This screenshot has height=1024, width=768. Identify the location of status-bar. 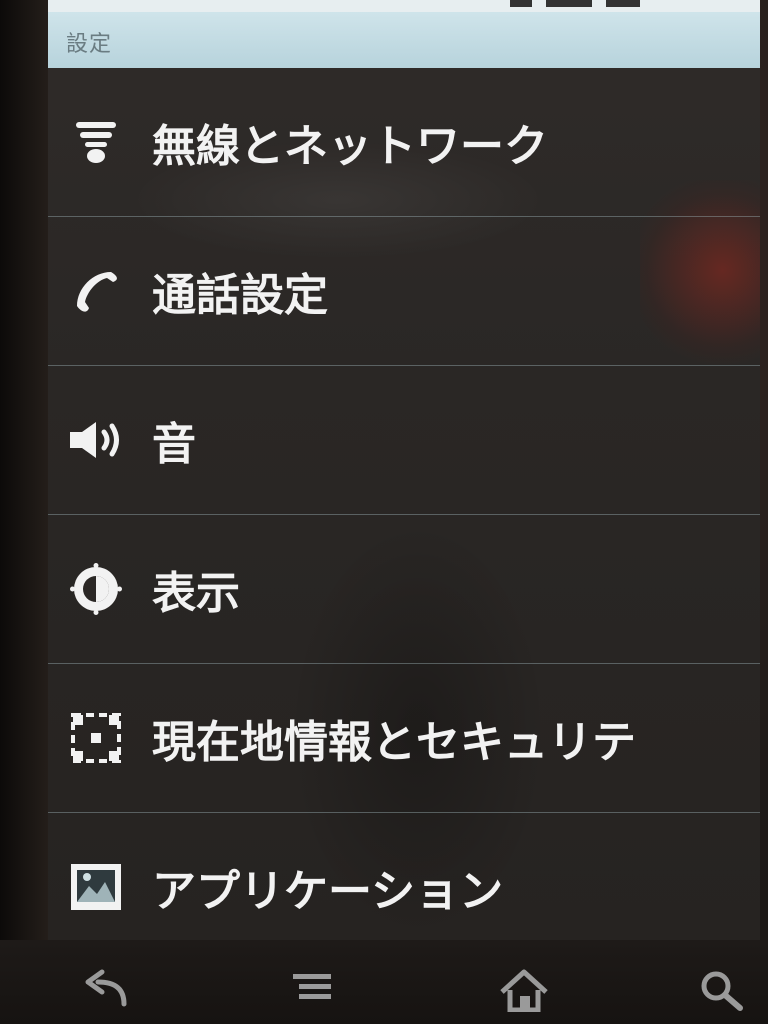
(404, 6).